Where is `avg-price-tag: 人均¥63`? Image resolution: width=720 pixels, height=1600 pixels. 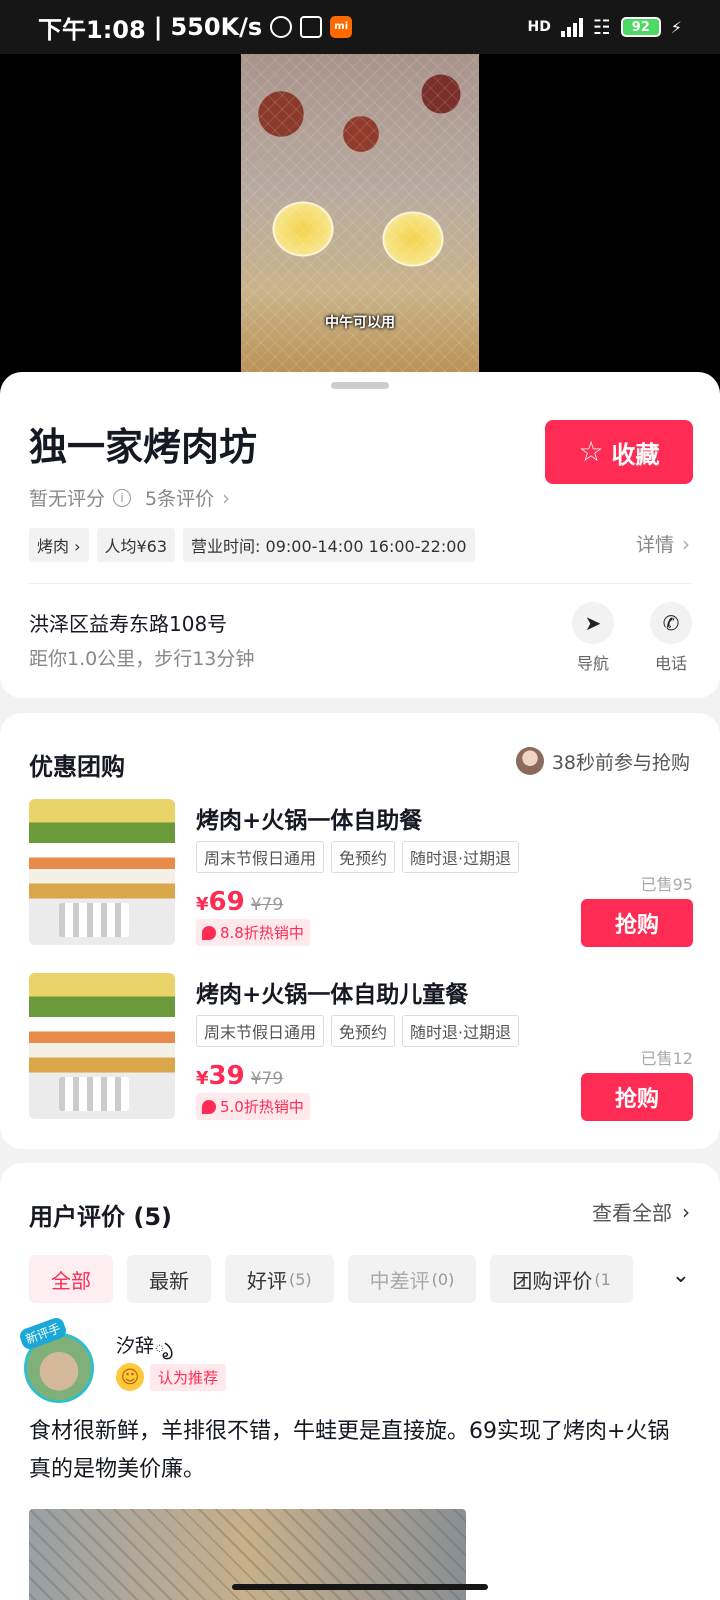 avg-price-tag: 人均¥63 is located at coordinates (136, 545).